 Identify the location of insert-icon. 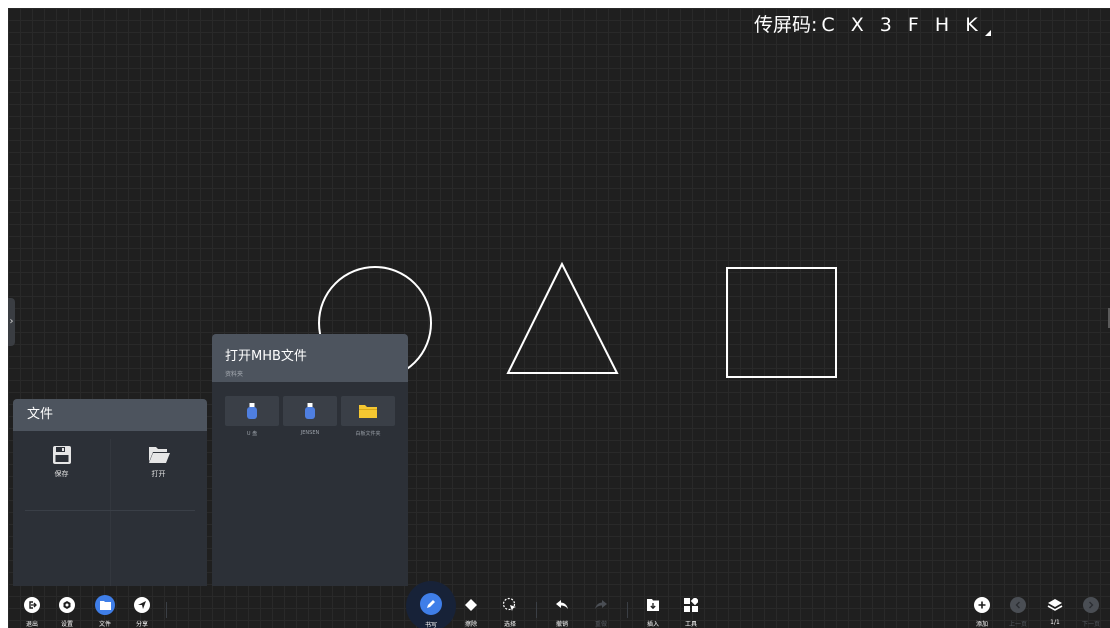
(653, 605).